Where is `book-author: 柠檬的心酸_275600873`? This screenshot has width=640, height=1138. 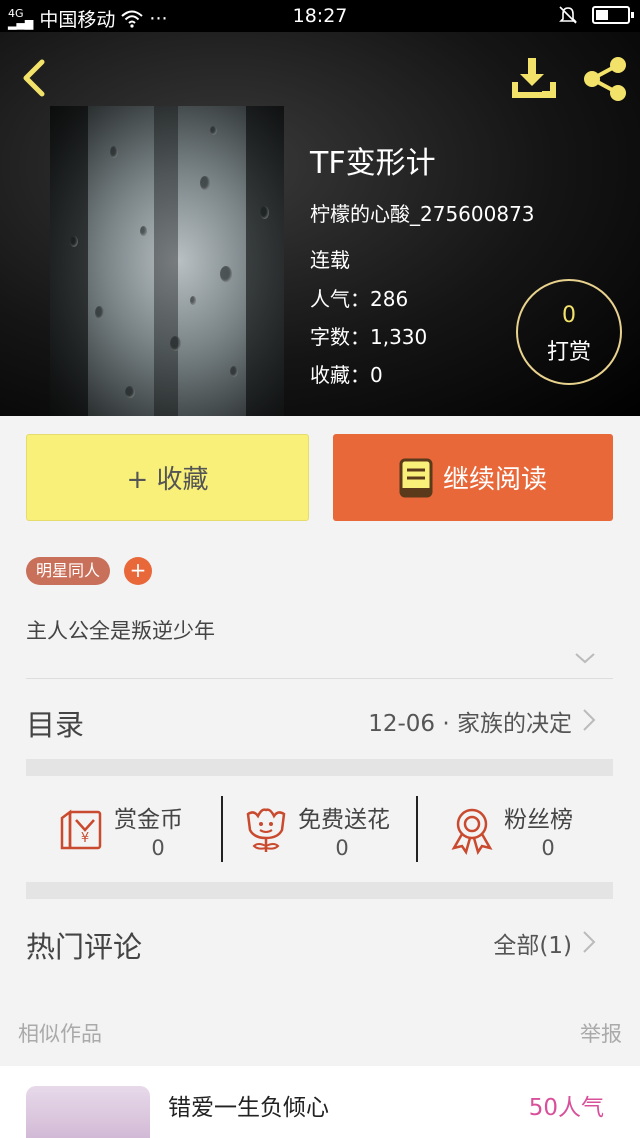 book-author: 柠檬的心酸_275600873 is located at coordinates (422, 212).